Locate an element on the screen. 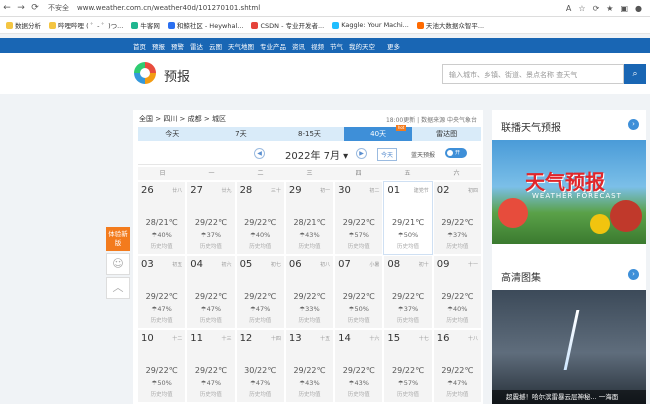  calendar-day-number: 07 is located at coordinates (344, 264).